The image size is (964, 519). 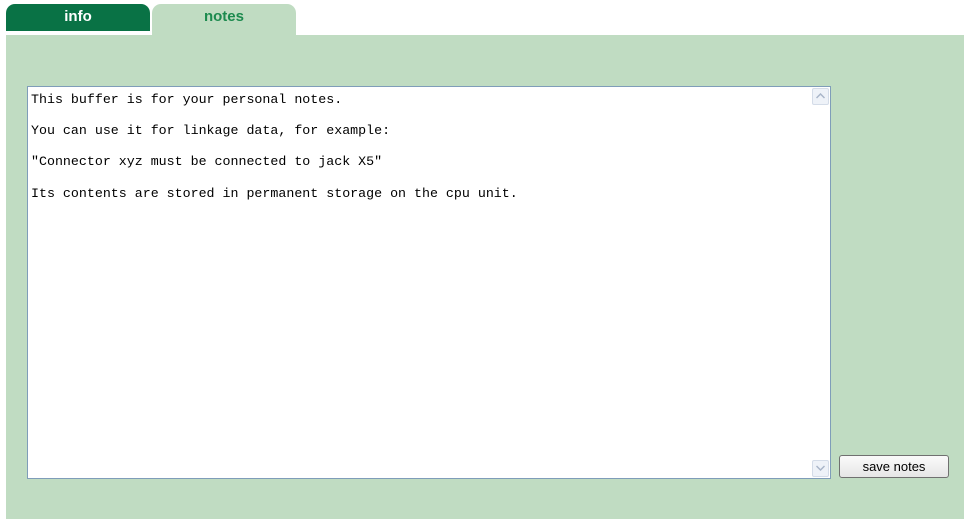 I want to click on tab-bar: info notes, so click(x=156, y=19).